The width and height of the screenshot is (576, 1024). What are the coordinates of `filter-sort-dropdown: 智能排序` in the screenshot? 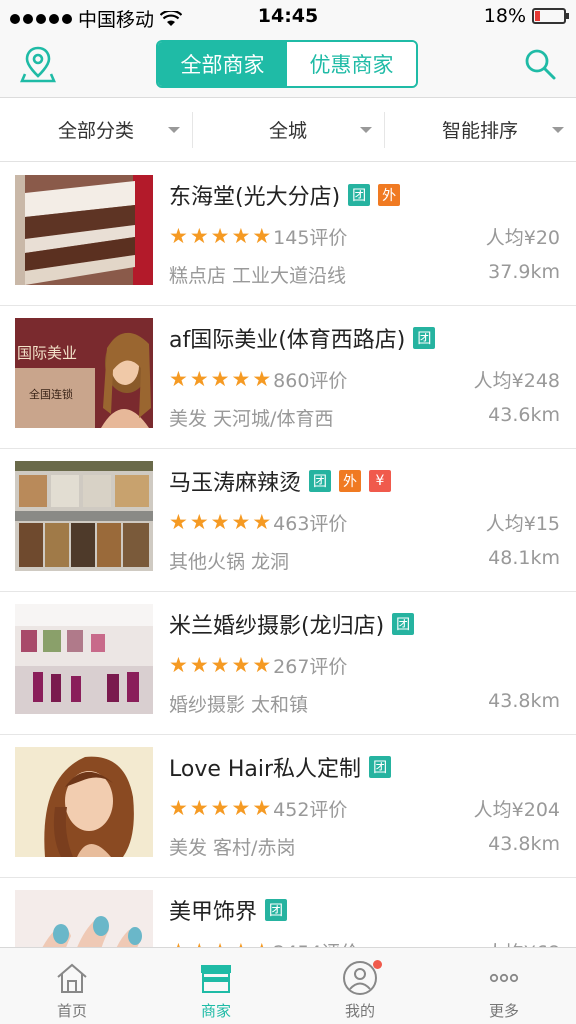 It's located at (480, 129).